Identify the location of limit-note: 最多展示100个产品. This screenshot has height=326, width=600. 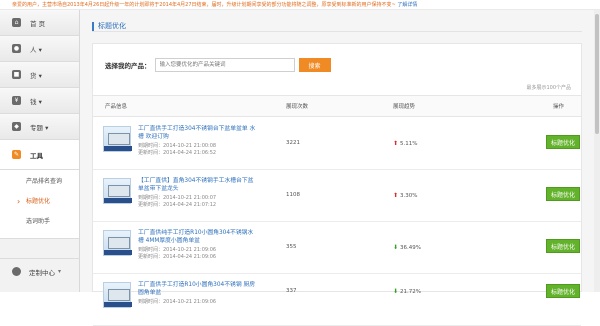
(548, 88).